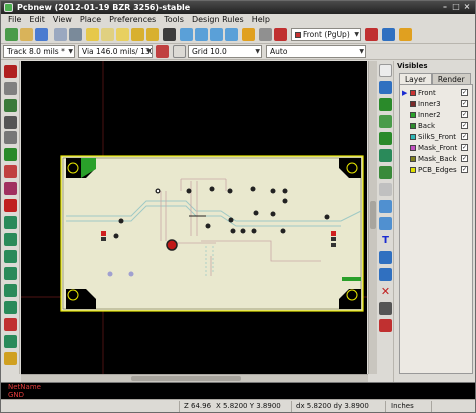 The width and height of the screenshot is (476, 413). What do you see at coordinates (385, 189) in the screenshot?
I see `add-line-icon` at bounding box center [385, 189].